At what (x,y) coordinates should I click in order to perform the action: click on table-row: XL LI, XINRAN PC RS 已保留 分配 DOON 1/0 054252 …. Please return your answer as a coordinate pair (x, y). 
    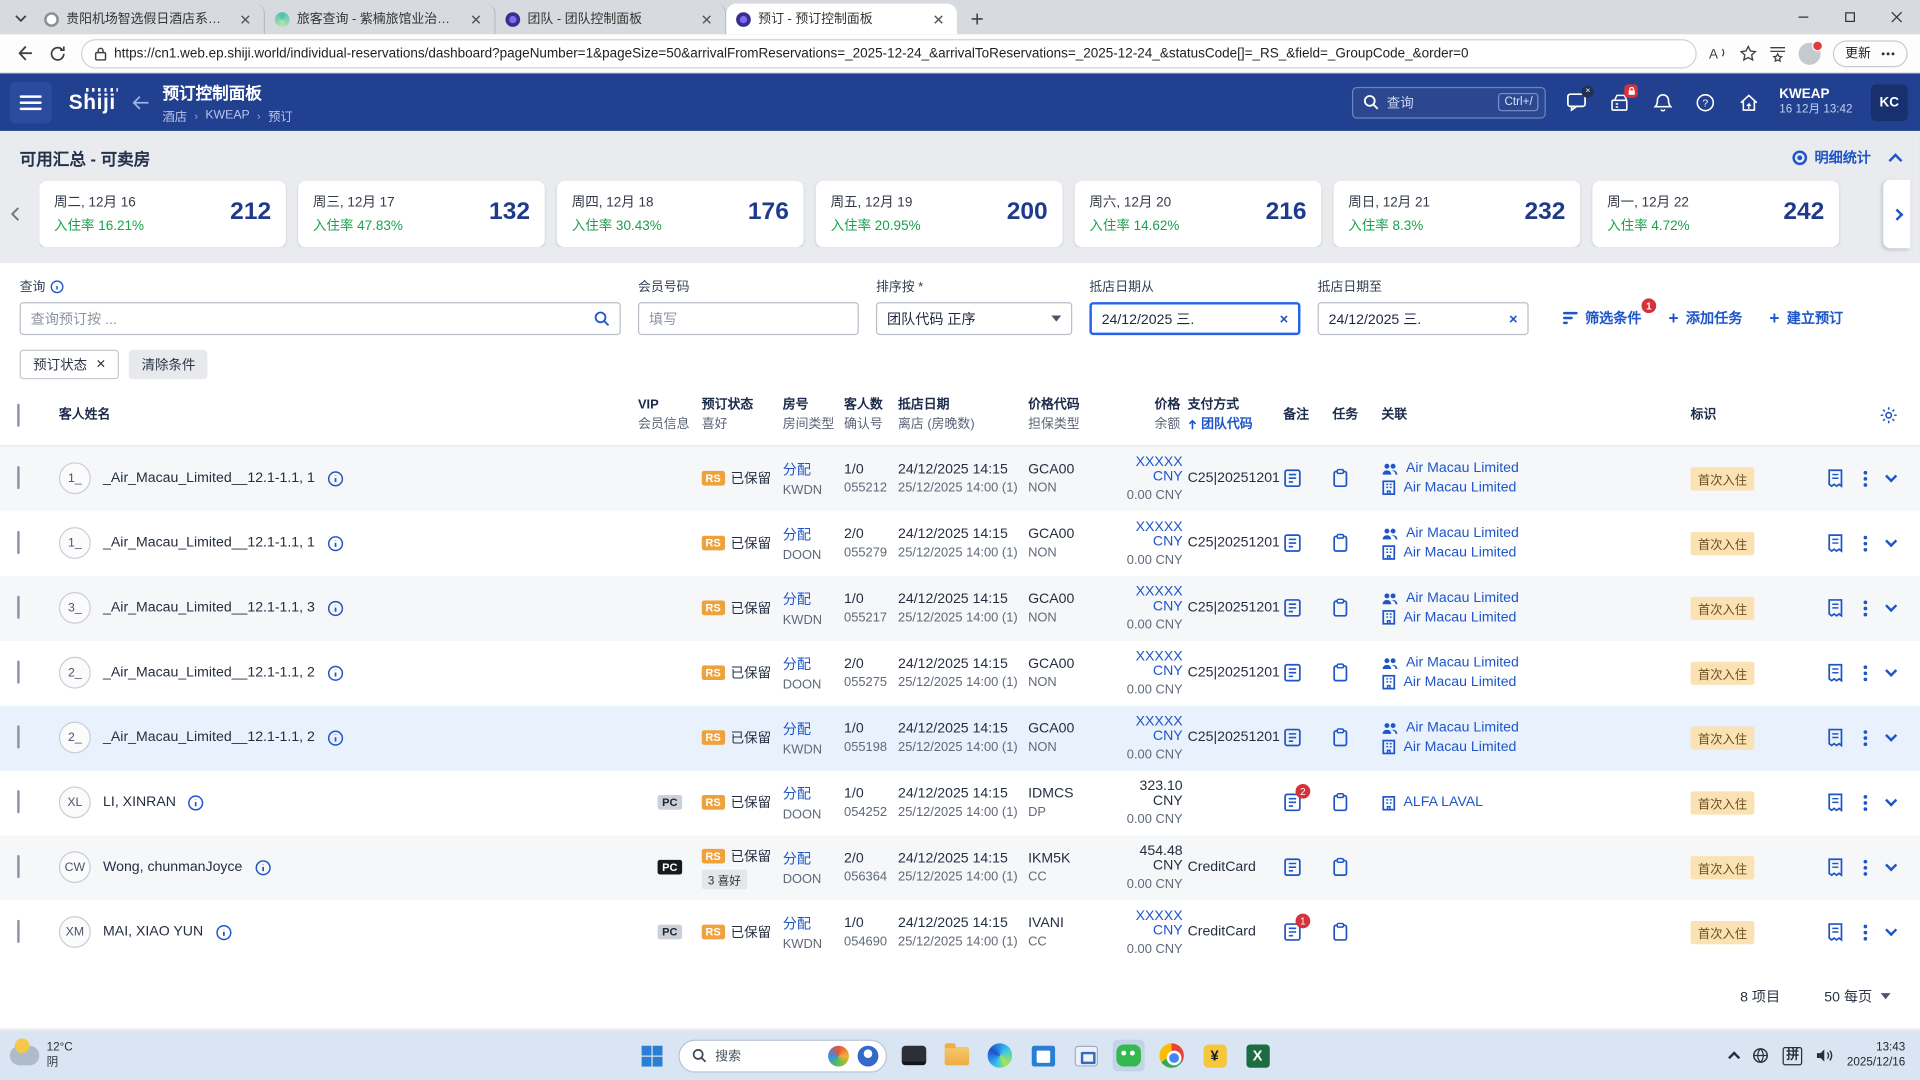
    Looking at the image, I should click on (960, 802).